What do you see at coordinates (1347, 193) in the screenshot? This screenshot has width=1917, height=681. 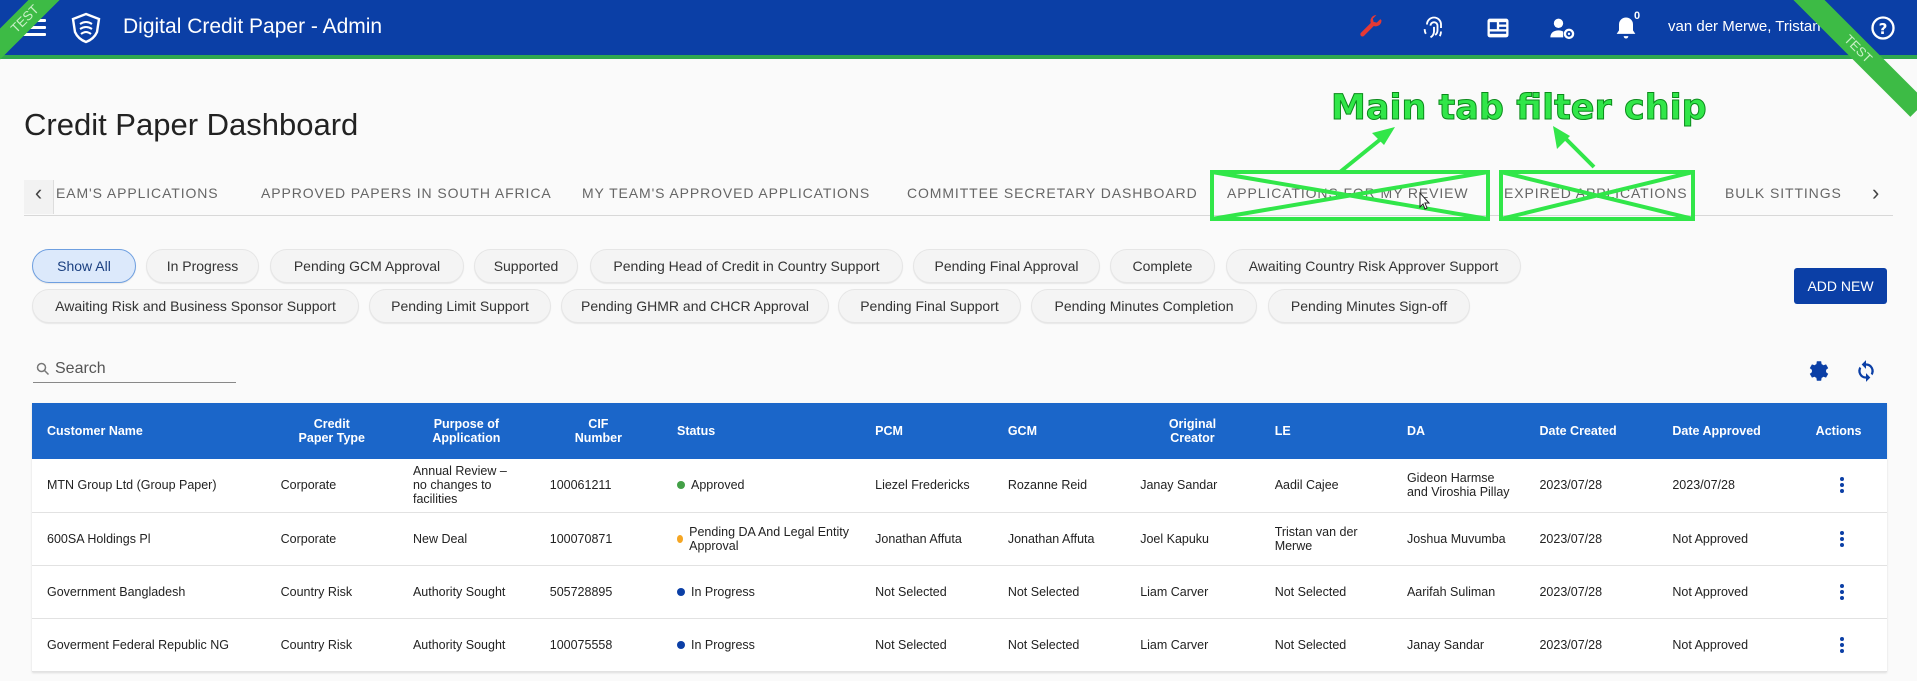 I see `tab-applications-for-my-review: APPLICATIONS FOR MY REVIEW` at bounding box center [1347, 193].